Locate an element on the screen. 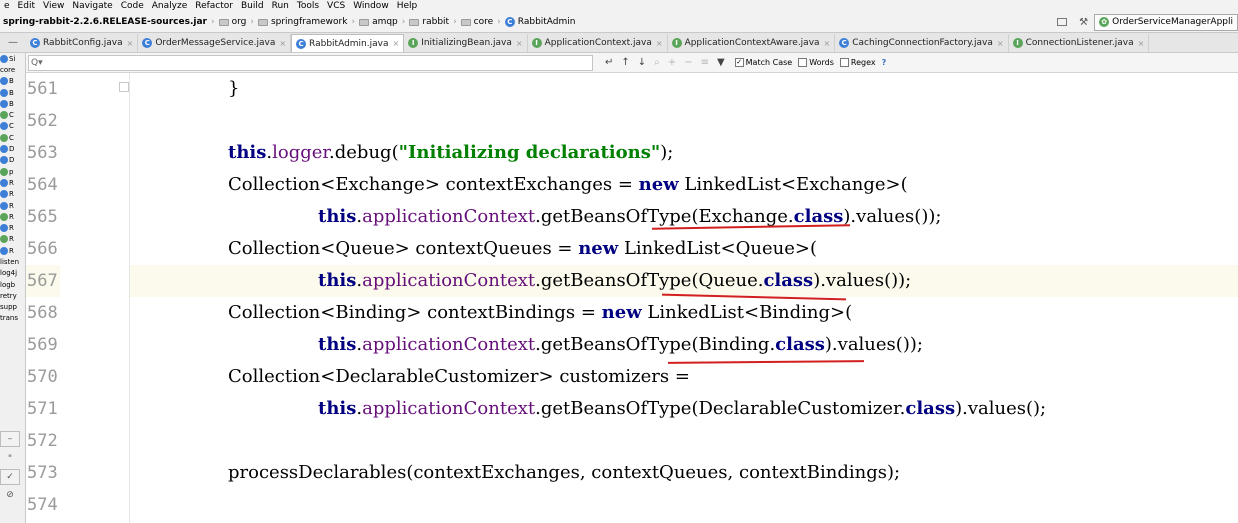 The width and height of the screenshot is (1238, 523). collapse-project-icon: — is located at coordinates (13, 42).